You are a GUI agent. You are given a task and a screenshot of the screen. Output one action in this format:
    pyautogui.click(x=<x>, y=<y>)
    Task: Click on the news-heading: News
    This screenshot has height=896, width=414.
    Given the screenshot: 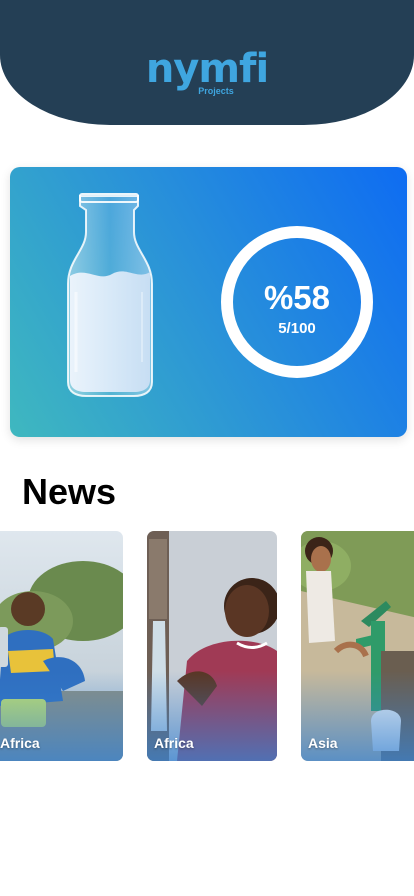 What is the action you would take?
    pyautogui.click(x=69, y=491)
    